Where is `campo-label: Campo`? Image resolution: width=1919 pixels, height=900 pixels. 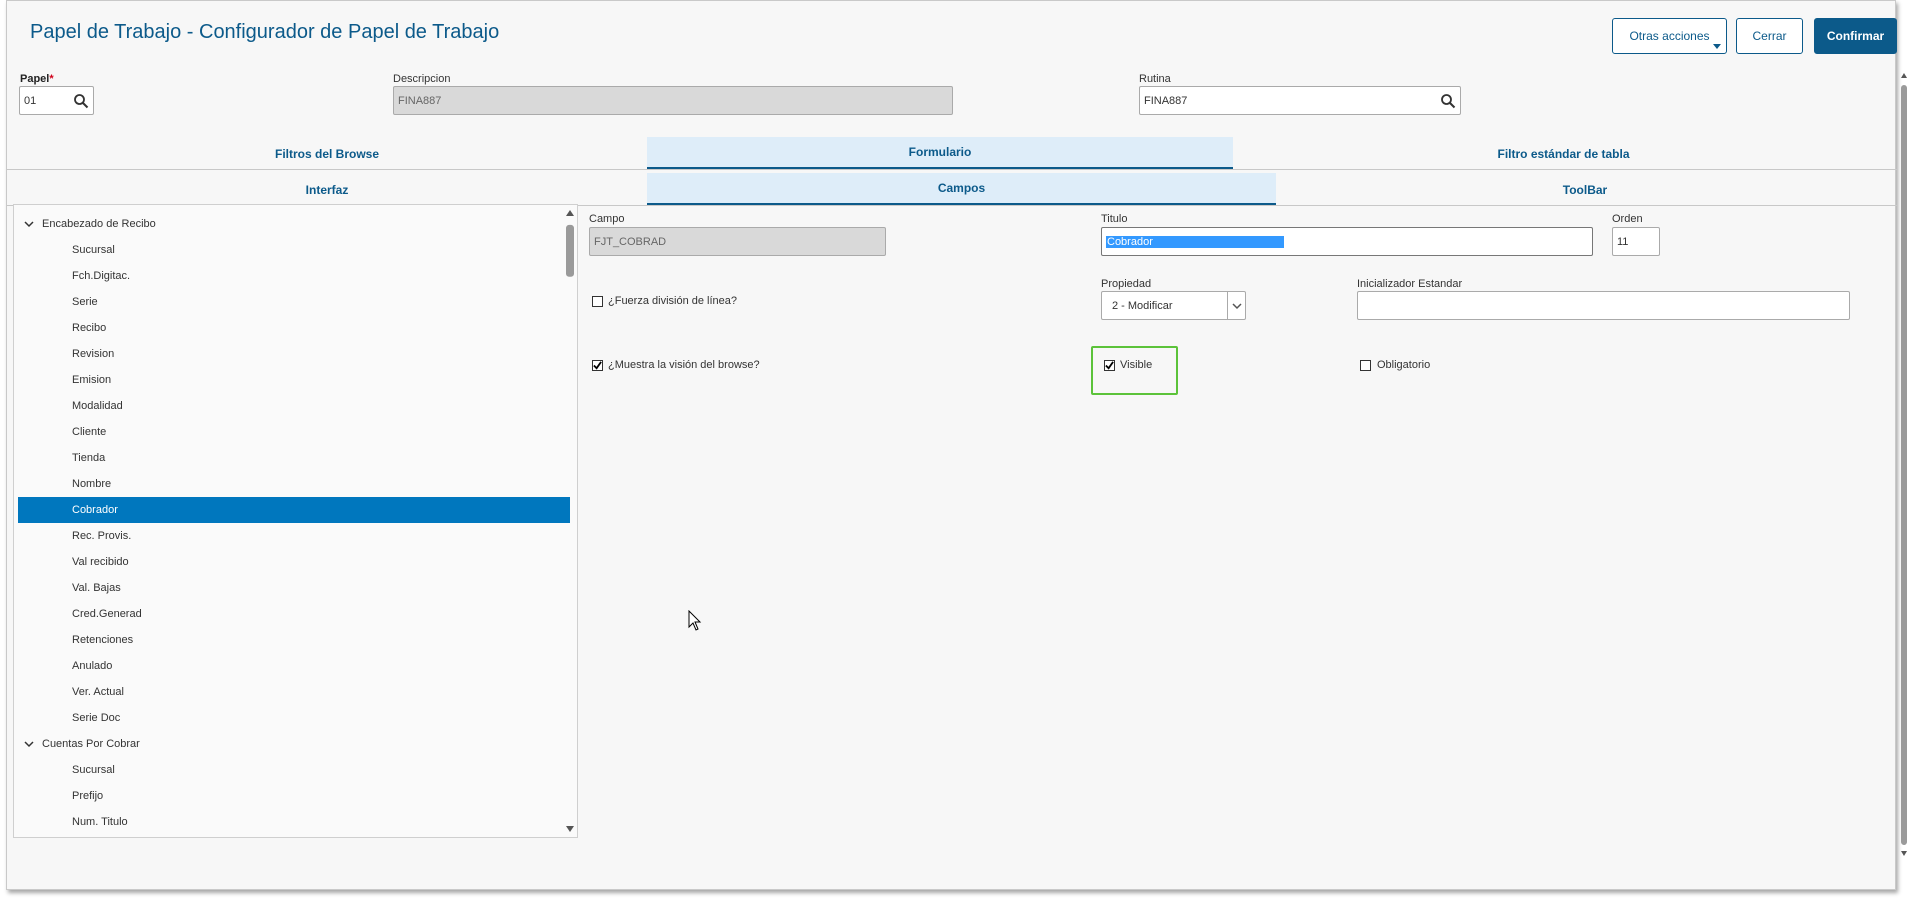
campo-label: Campo is located at coordinates (607, 219).